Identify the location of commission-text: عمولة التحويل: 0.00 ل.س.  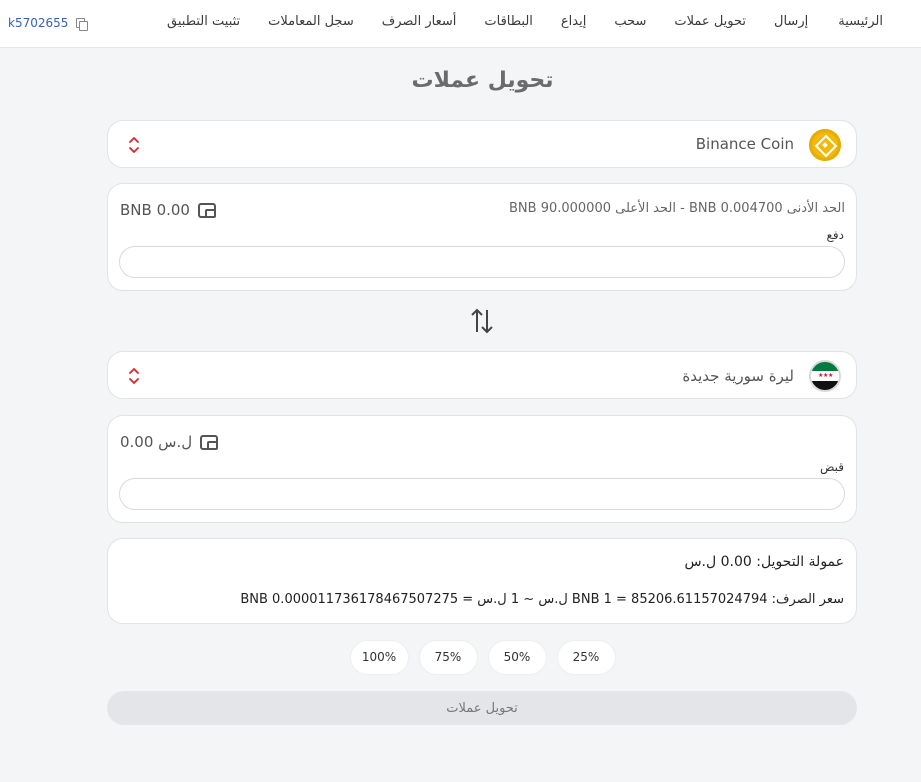
(764, 562).